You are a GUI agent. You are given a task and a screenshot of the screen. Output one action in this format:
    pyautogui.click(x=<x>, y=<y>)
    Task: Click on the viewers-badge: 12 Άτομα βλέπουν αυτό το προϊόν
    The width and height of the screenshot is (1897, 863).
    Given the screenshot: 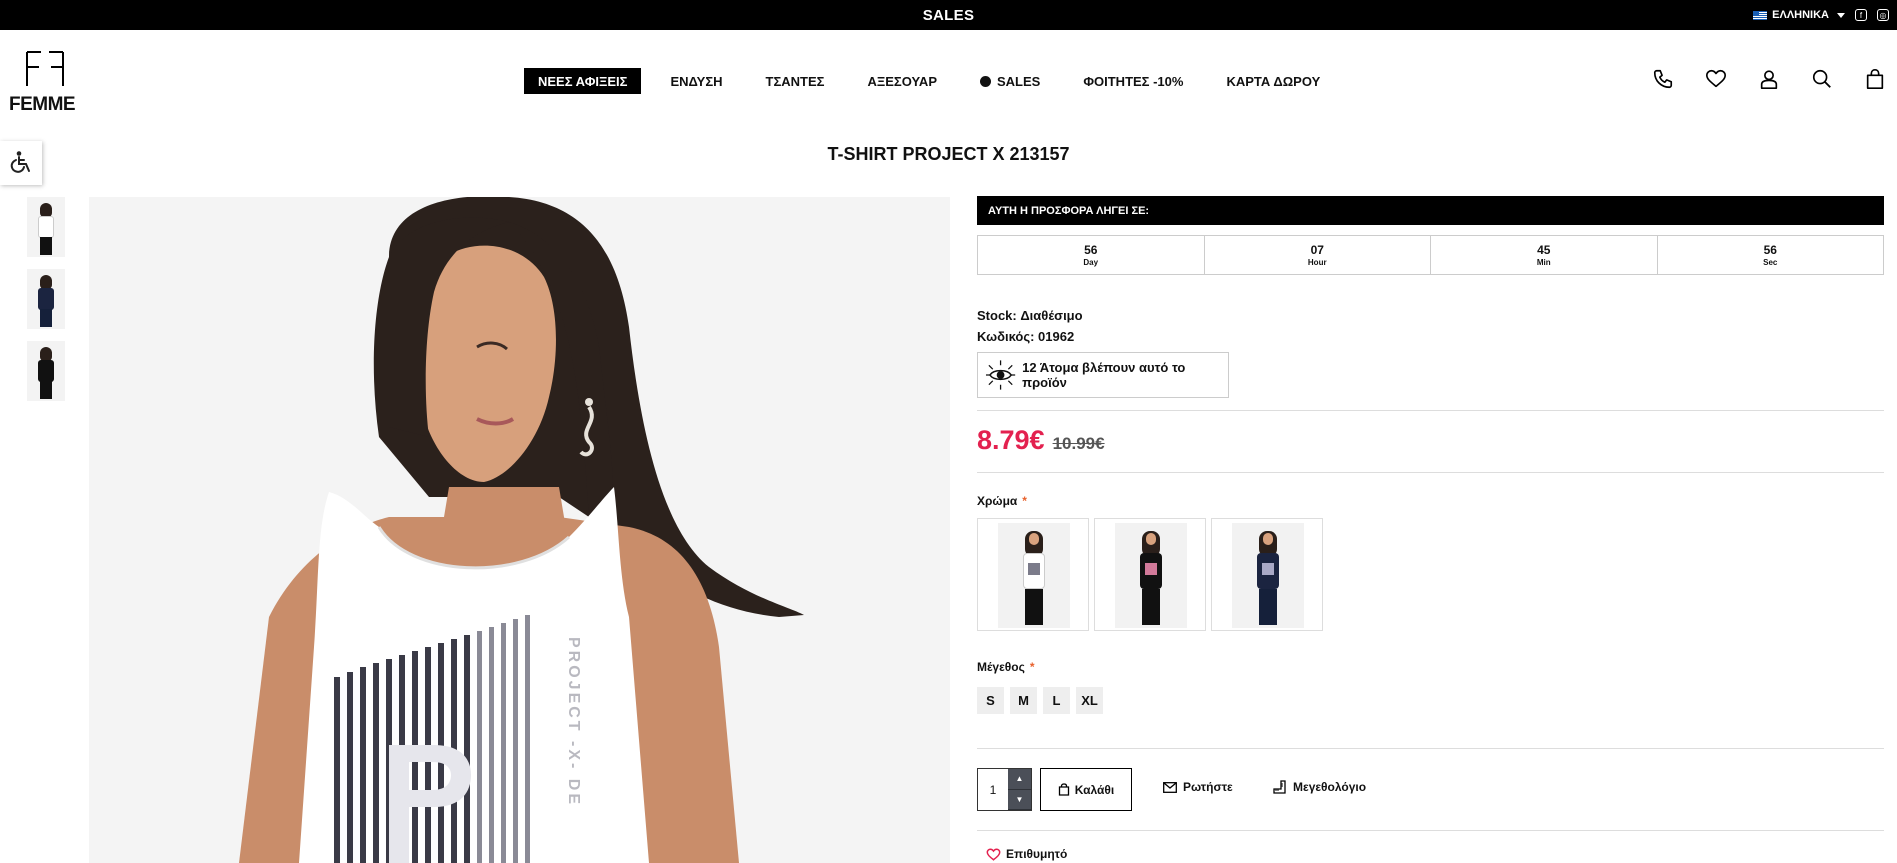 What is the action you would take?
    pyautogui.click(x=1103, y=375)
    